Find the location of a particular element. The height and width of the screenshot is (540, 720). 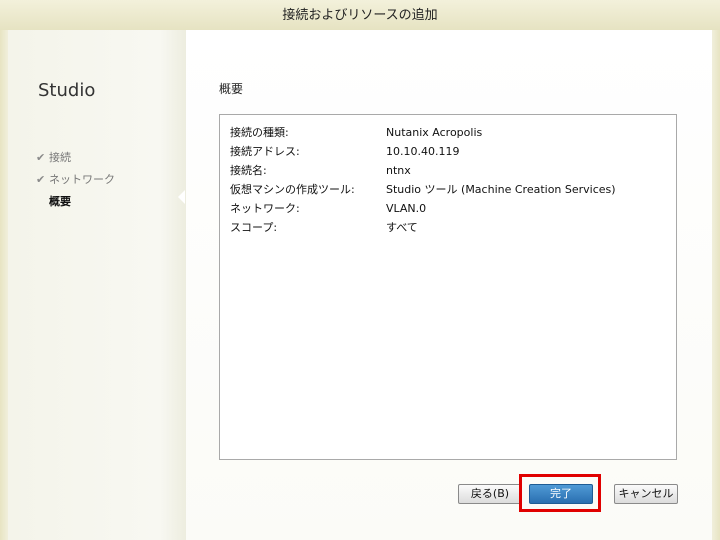

summary-label: スコープ: is located at coordinates (254, 227).